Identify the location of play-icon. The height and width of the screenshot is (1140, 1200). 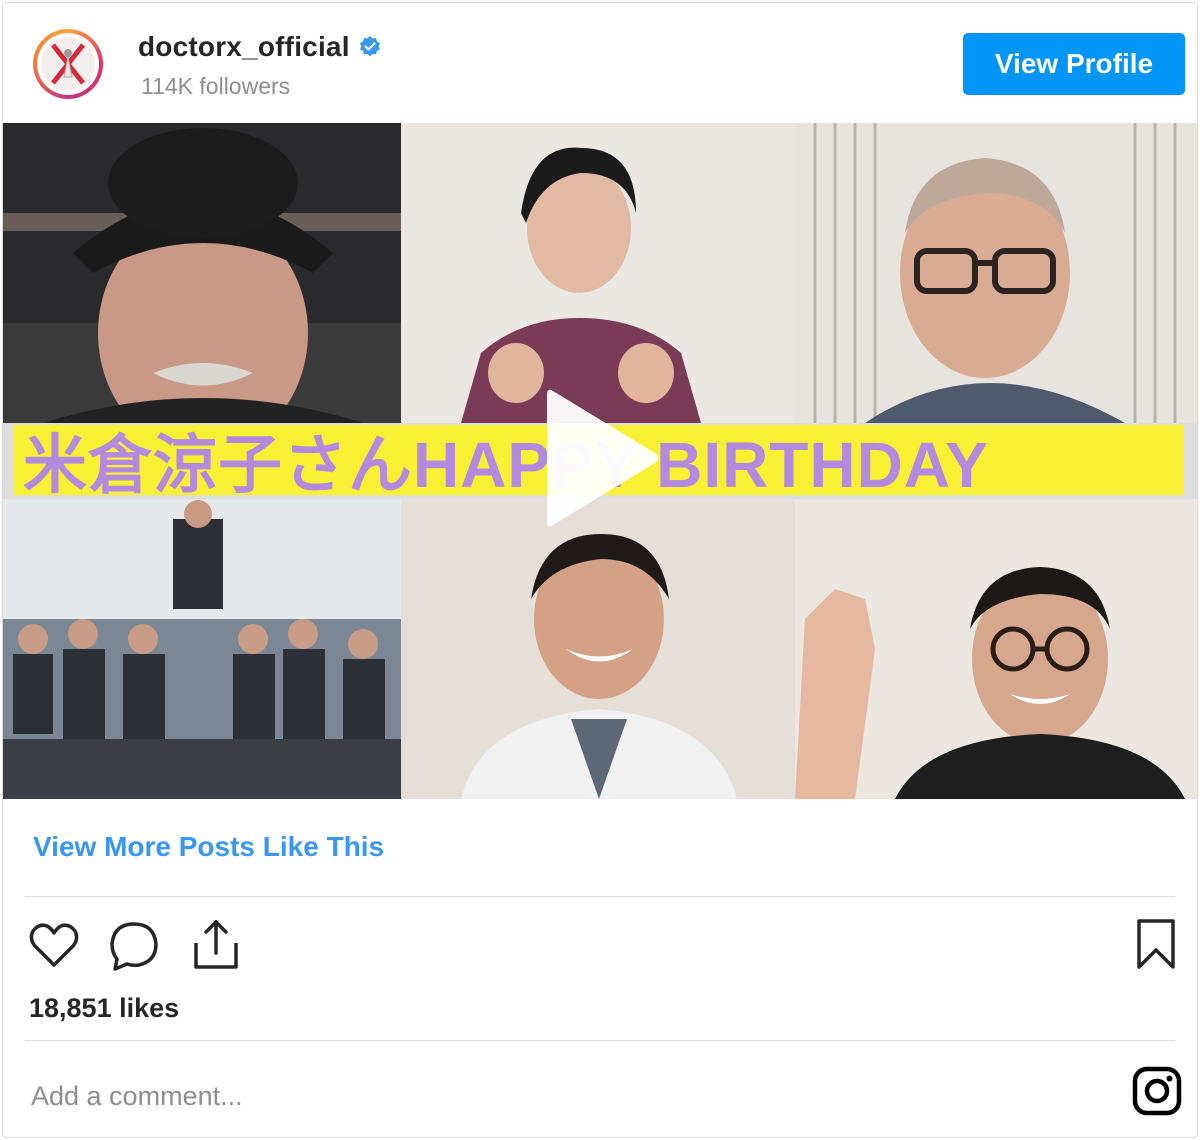
(603, 458).